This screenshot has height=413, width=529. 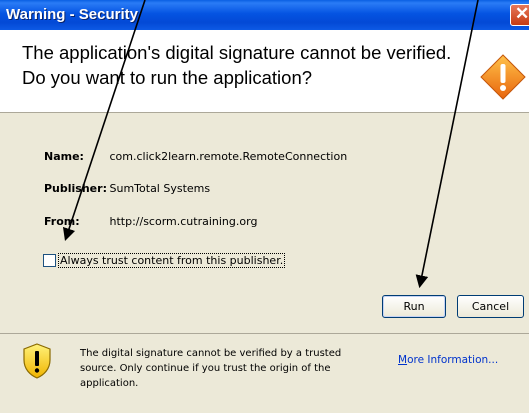 What do you see at coordinates (264, 15) in the screenshot?
I see `title-bar: Warning - Security ✕` at bounding box center [264, 15].